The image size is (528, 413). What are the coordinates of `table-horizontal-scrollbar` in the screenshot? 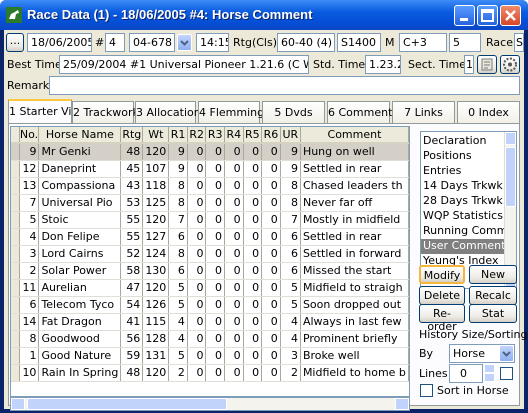 It's located at (210, 404).